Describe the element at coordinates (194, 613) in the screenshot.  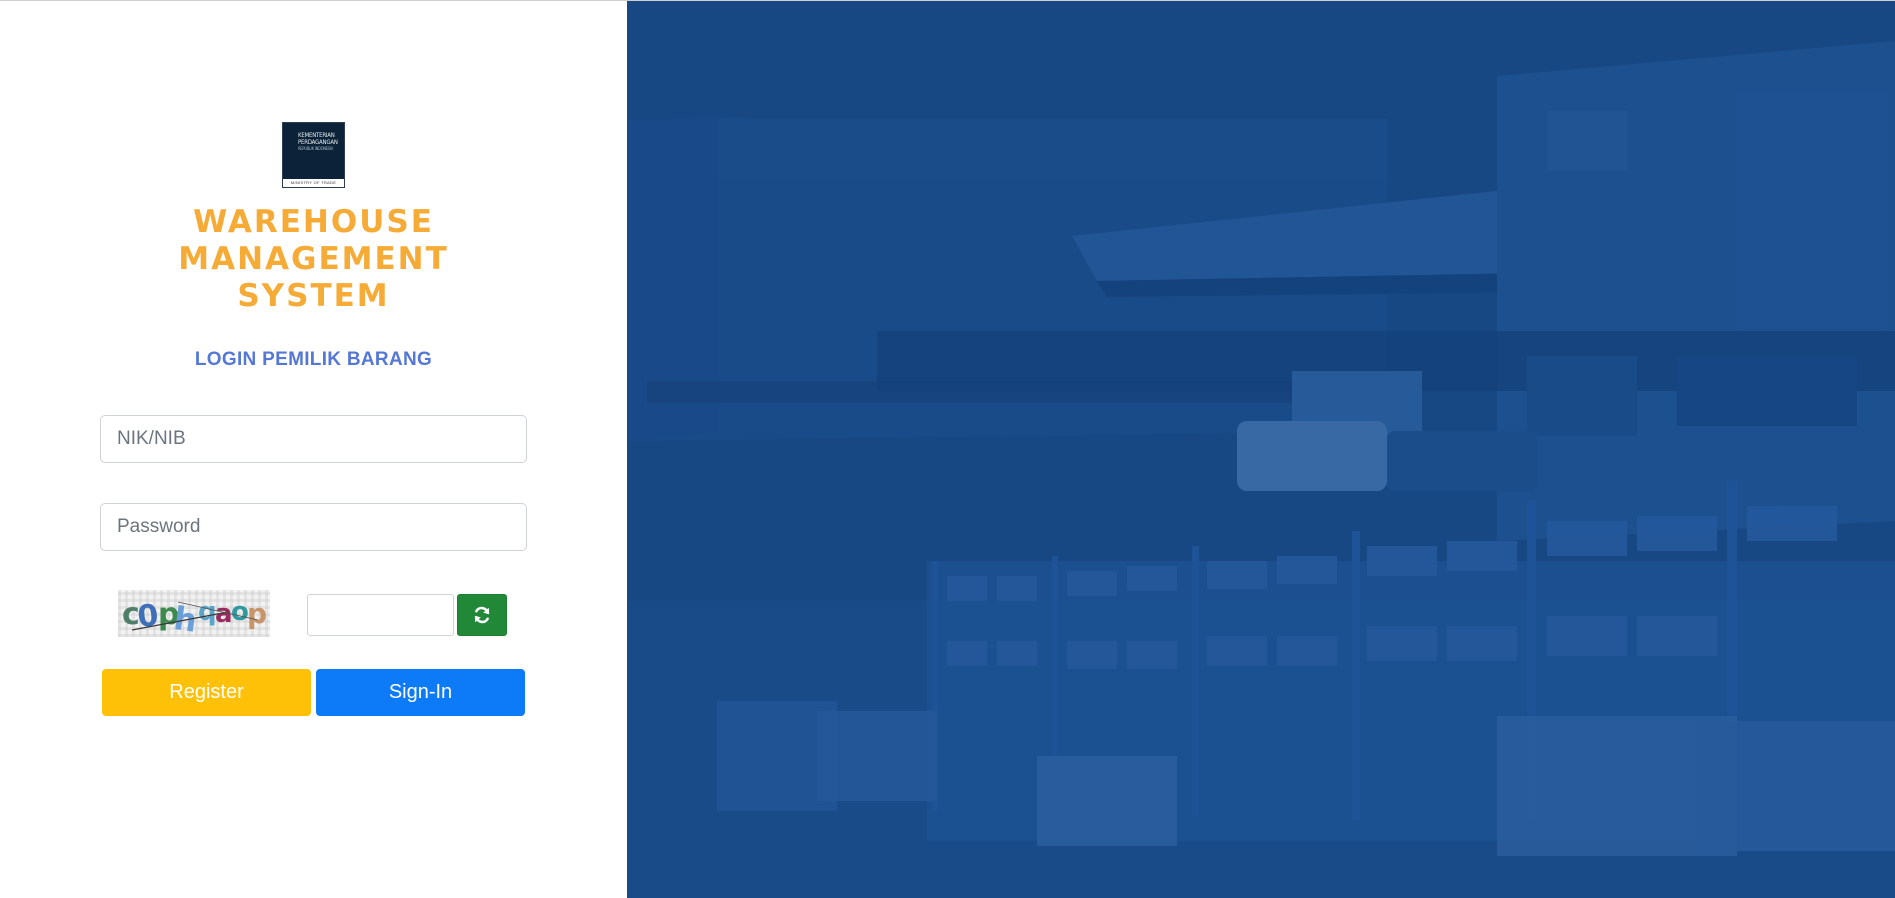
I see `captcha-image: c 0 p h q a o p` at that location.